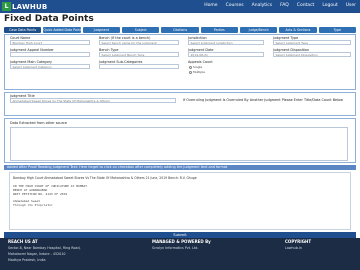  What do you see at coordinates (306, 5) in the screenshot?
I see `nav-contact: Contact` at bounding box center [306, 5].